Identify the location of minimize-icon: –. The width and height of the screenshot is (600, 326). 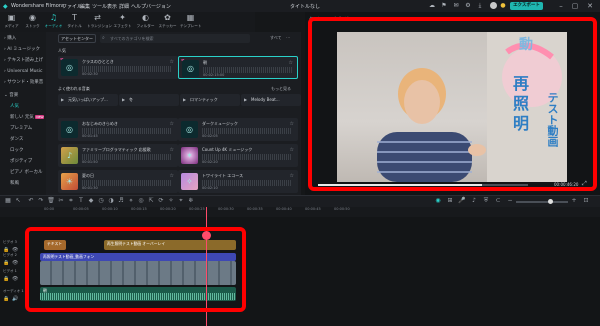
(561, 6).